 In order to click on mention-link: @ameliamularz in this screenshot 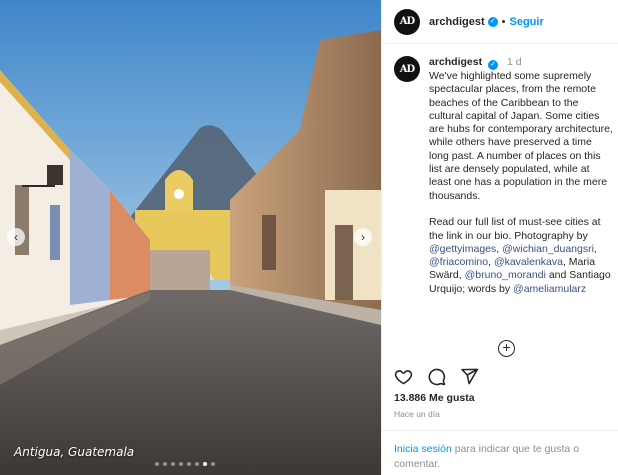, I will do `click(549, 289)`.